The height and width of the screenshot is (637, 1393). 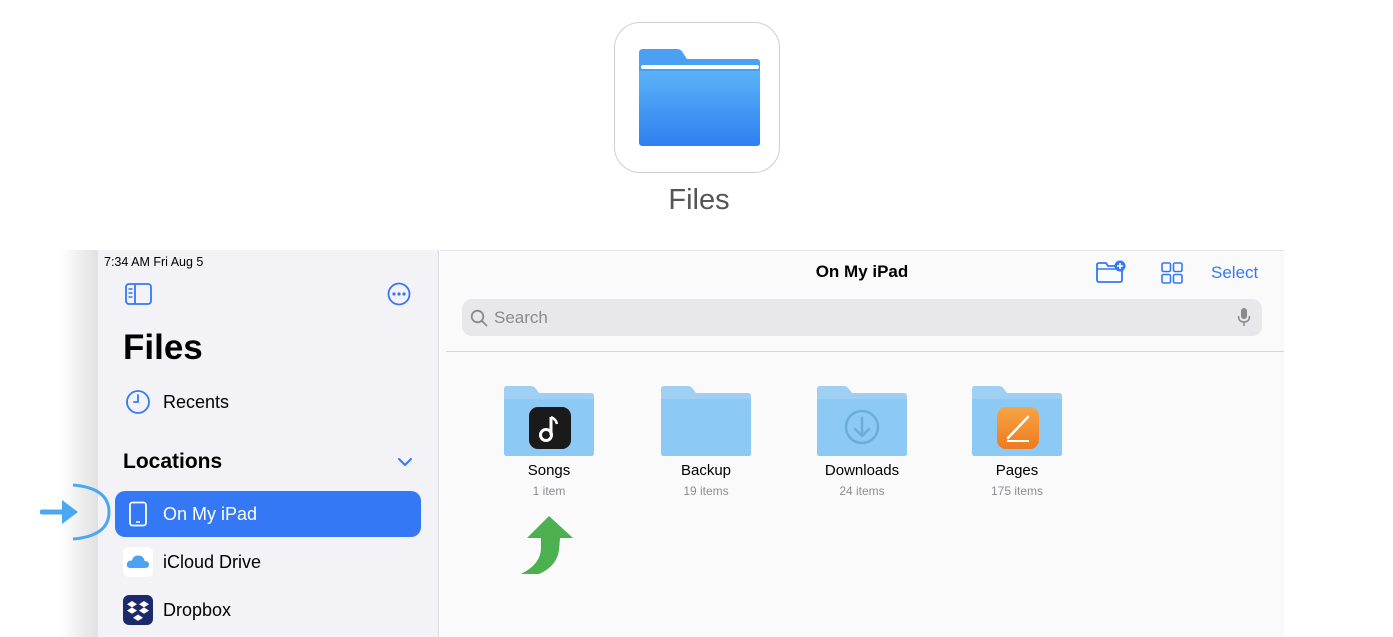 What do you see at coordinates (212, 561) in the screenshot?
I see `sidebar-item-label: iCloud Drive` at bounding box center [212, 561].